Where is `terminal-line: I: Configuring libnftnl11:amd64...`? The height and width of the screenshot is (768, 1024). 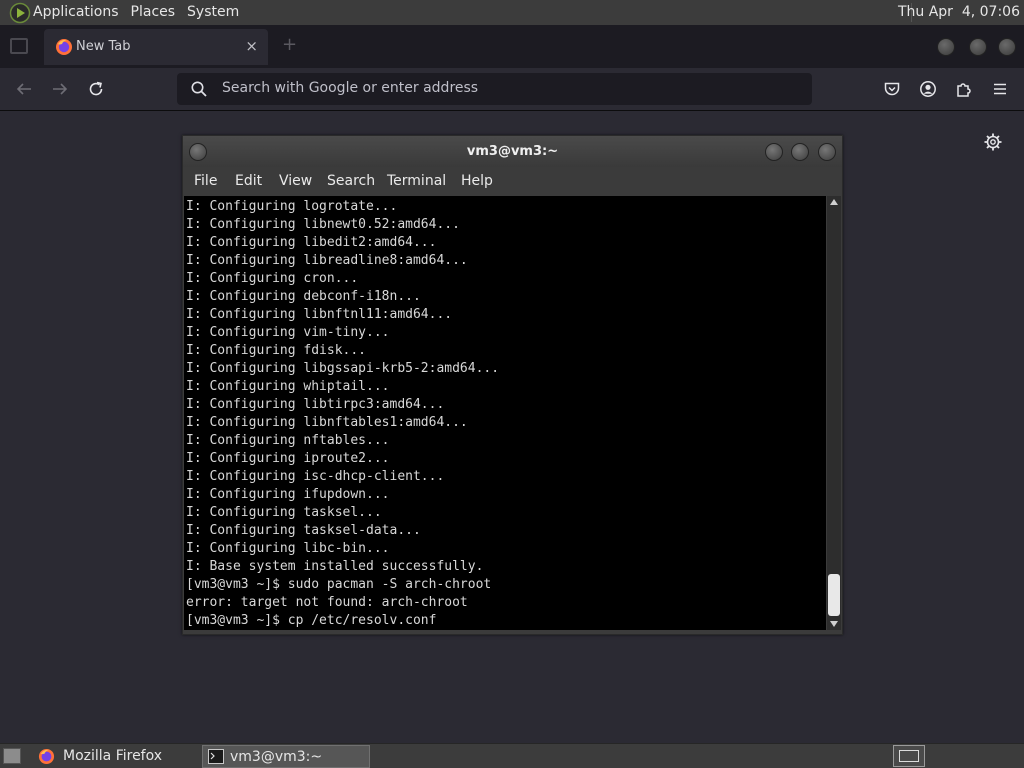 terminal-line: I: Configuring libnftnl11:amd64... is located at coordinates (319, 314).